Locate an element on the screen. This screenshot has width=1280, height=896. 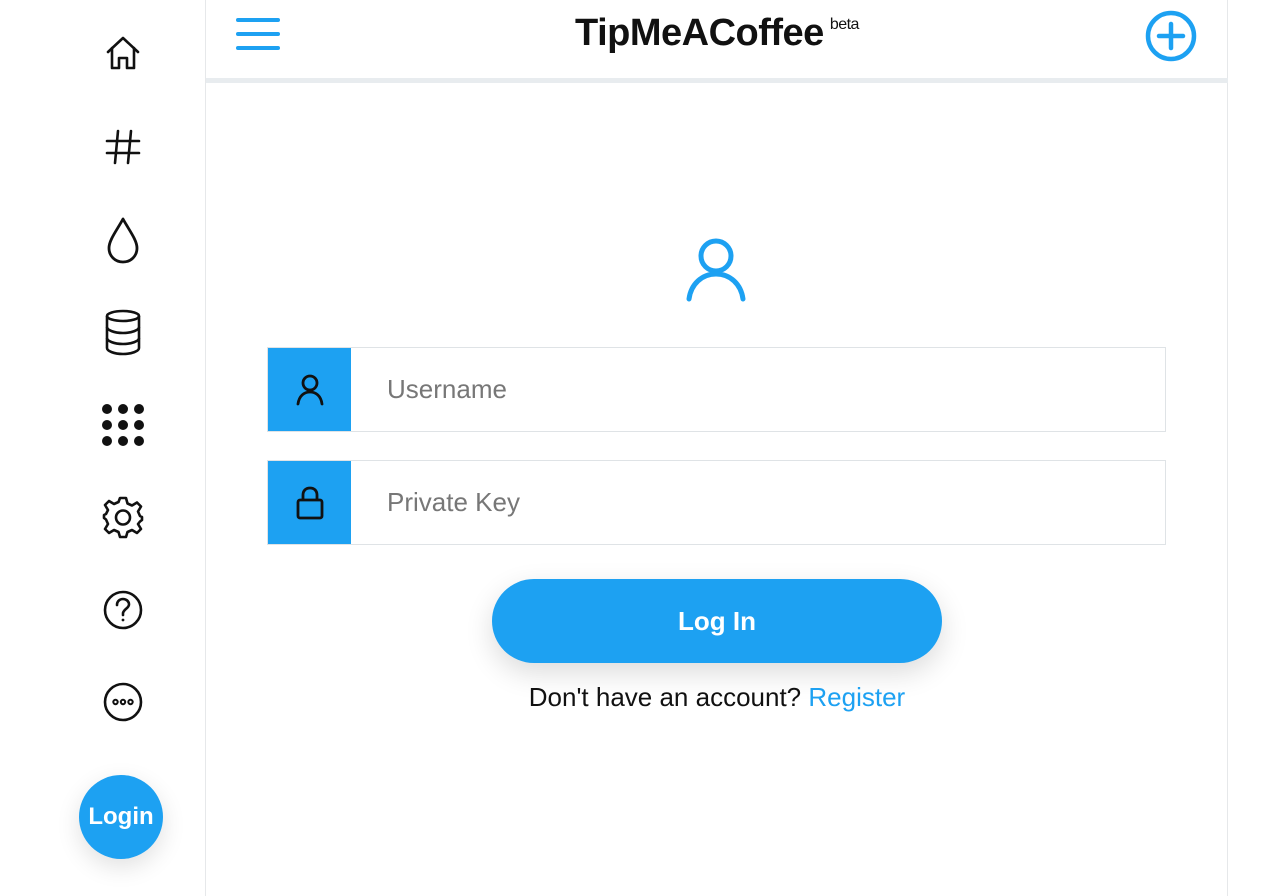
dots-grid-icon is located at coordinates (123, 425).